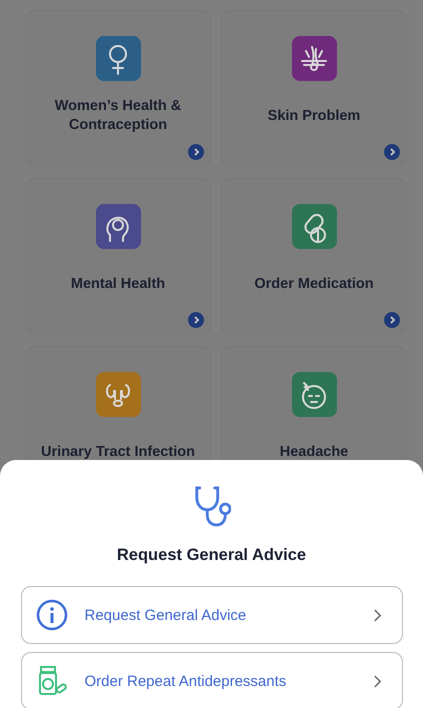  Describe the element at coordinates (314, 284) in the screenshot. I see `category-title: Order Medication` at that location.